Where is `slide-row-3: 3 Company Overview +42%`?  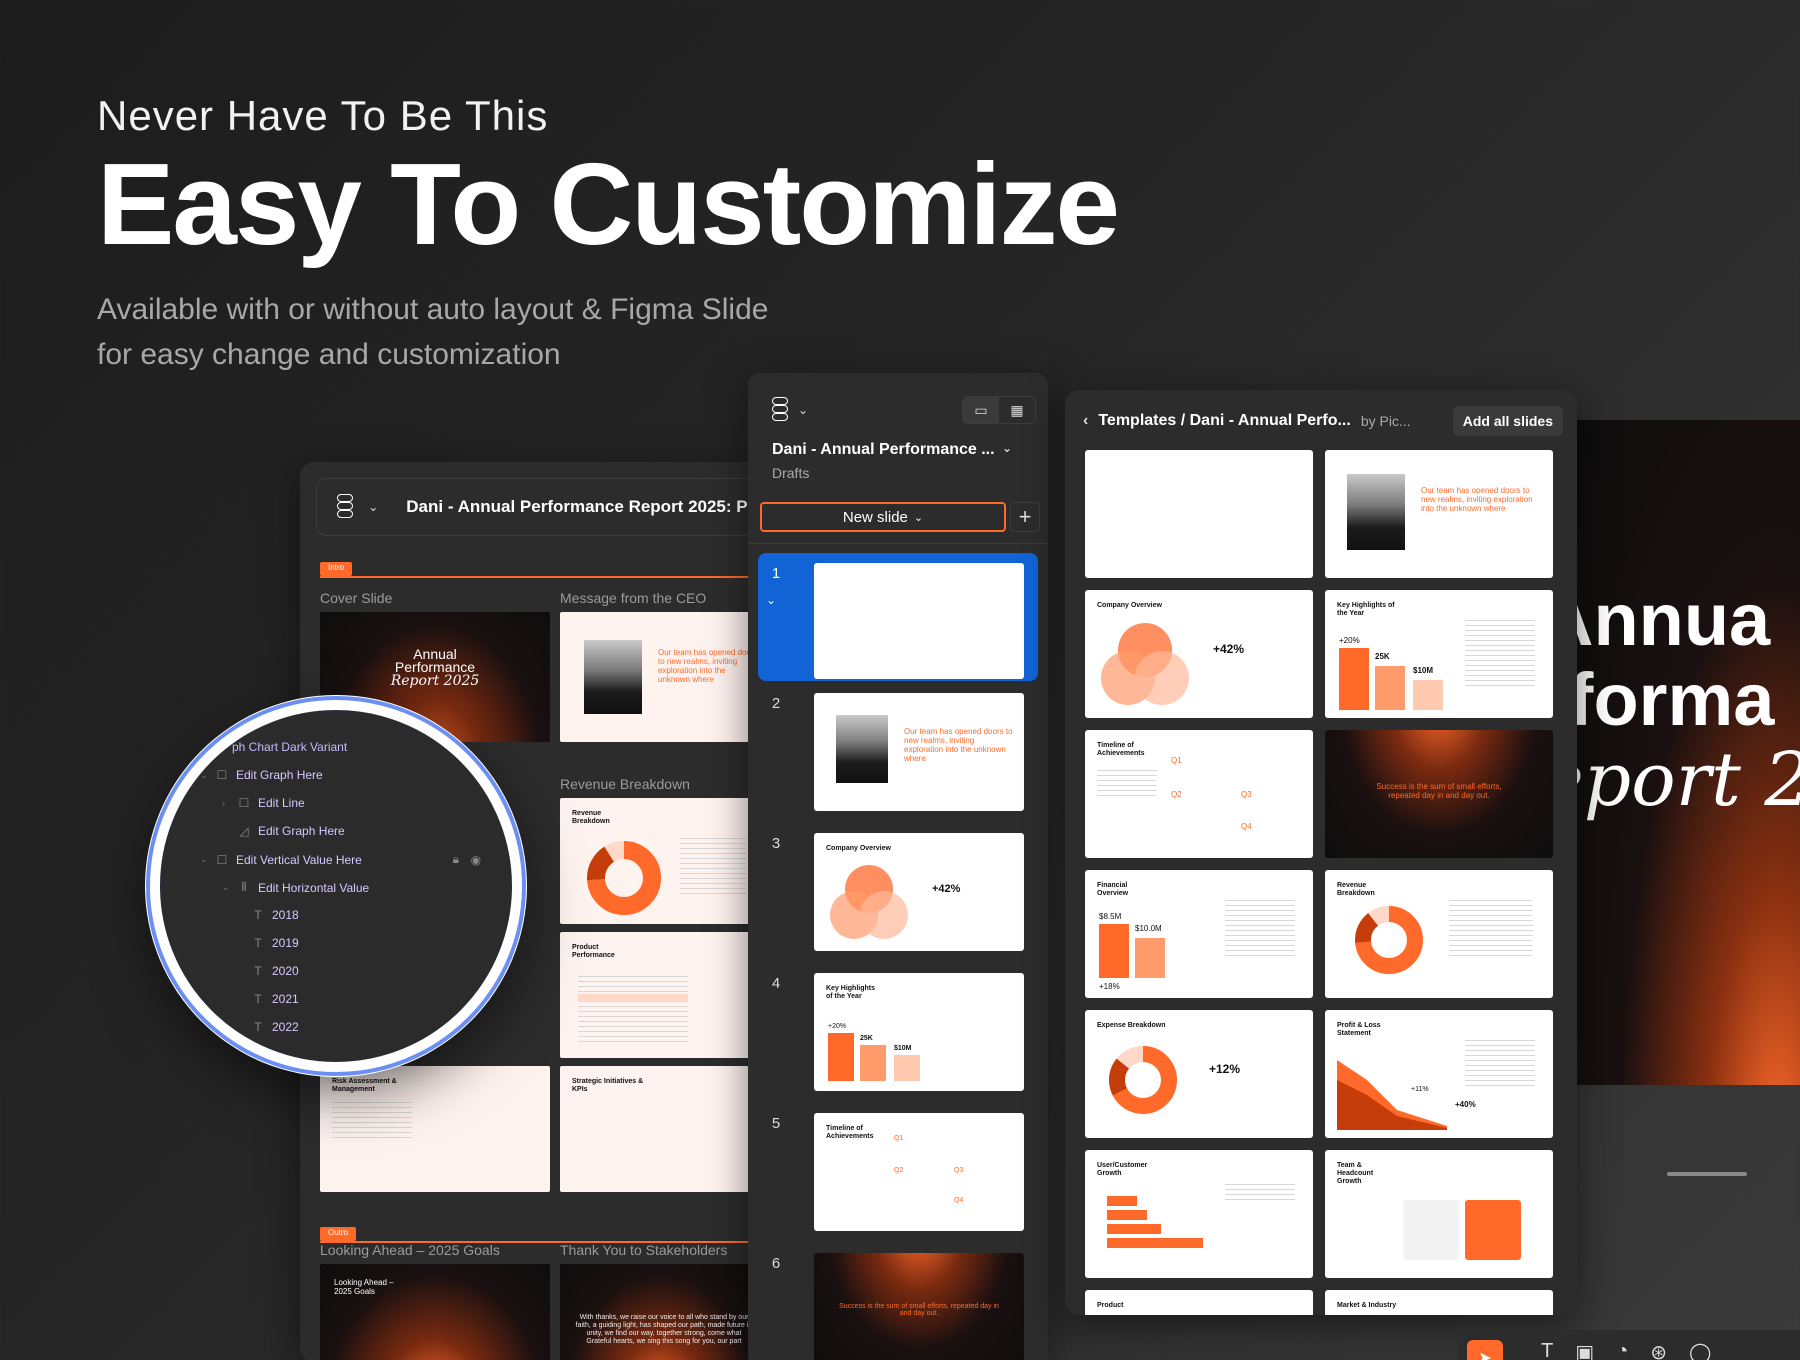
slide-row-3: 3 Company Overview +42% is located at coordinates (899, 887).